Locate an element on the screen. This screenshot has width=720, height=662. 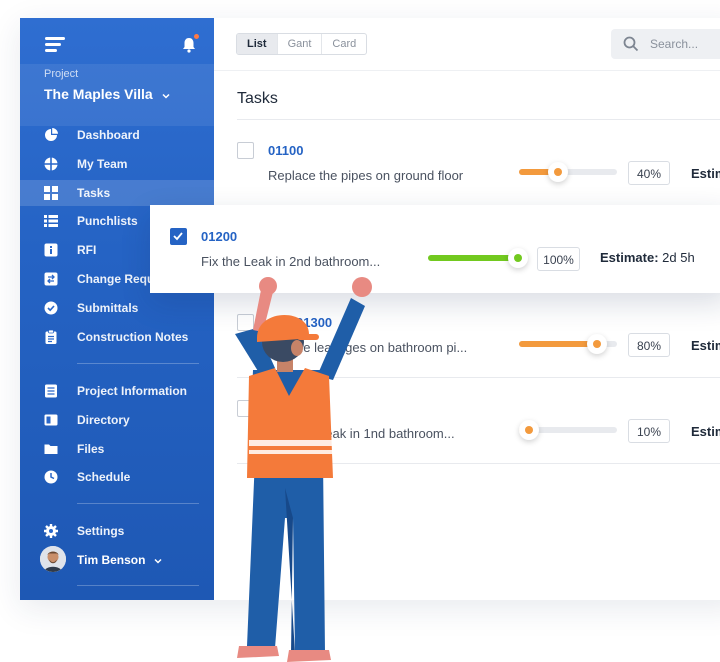
list-icon is located at coordinates (51, 221).